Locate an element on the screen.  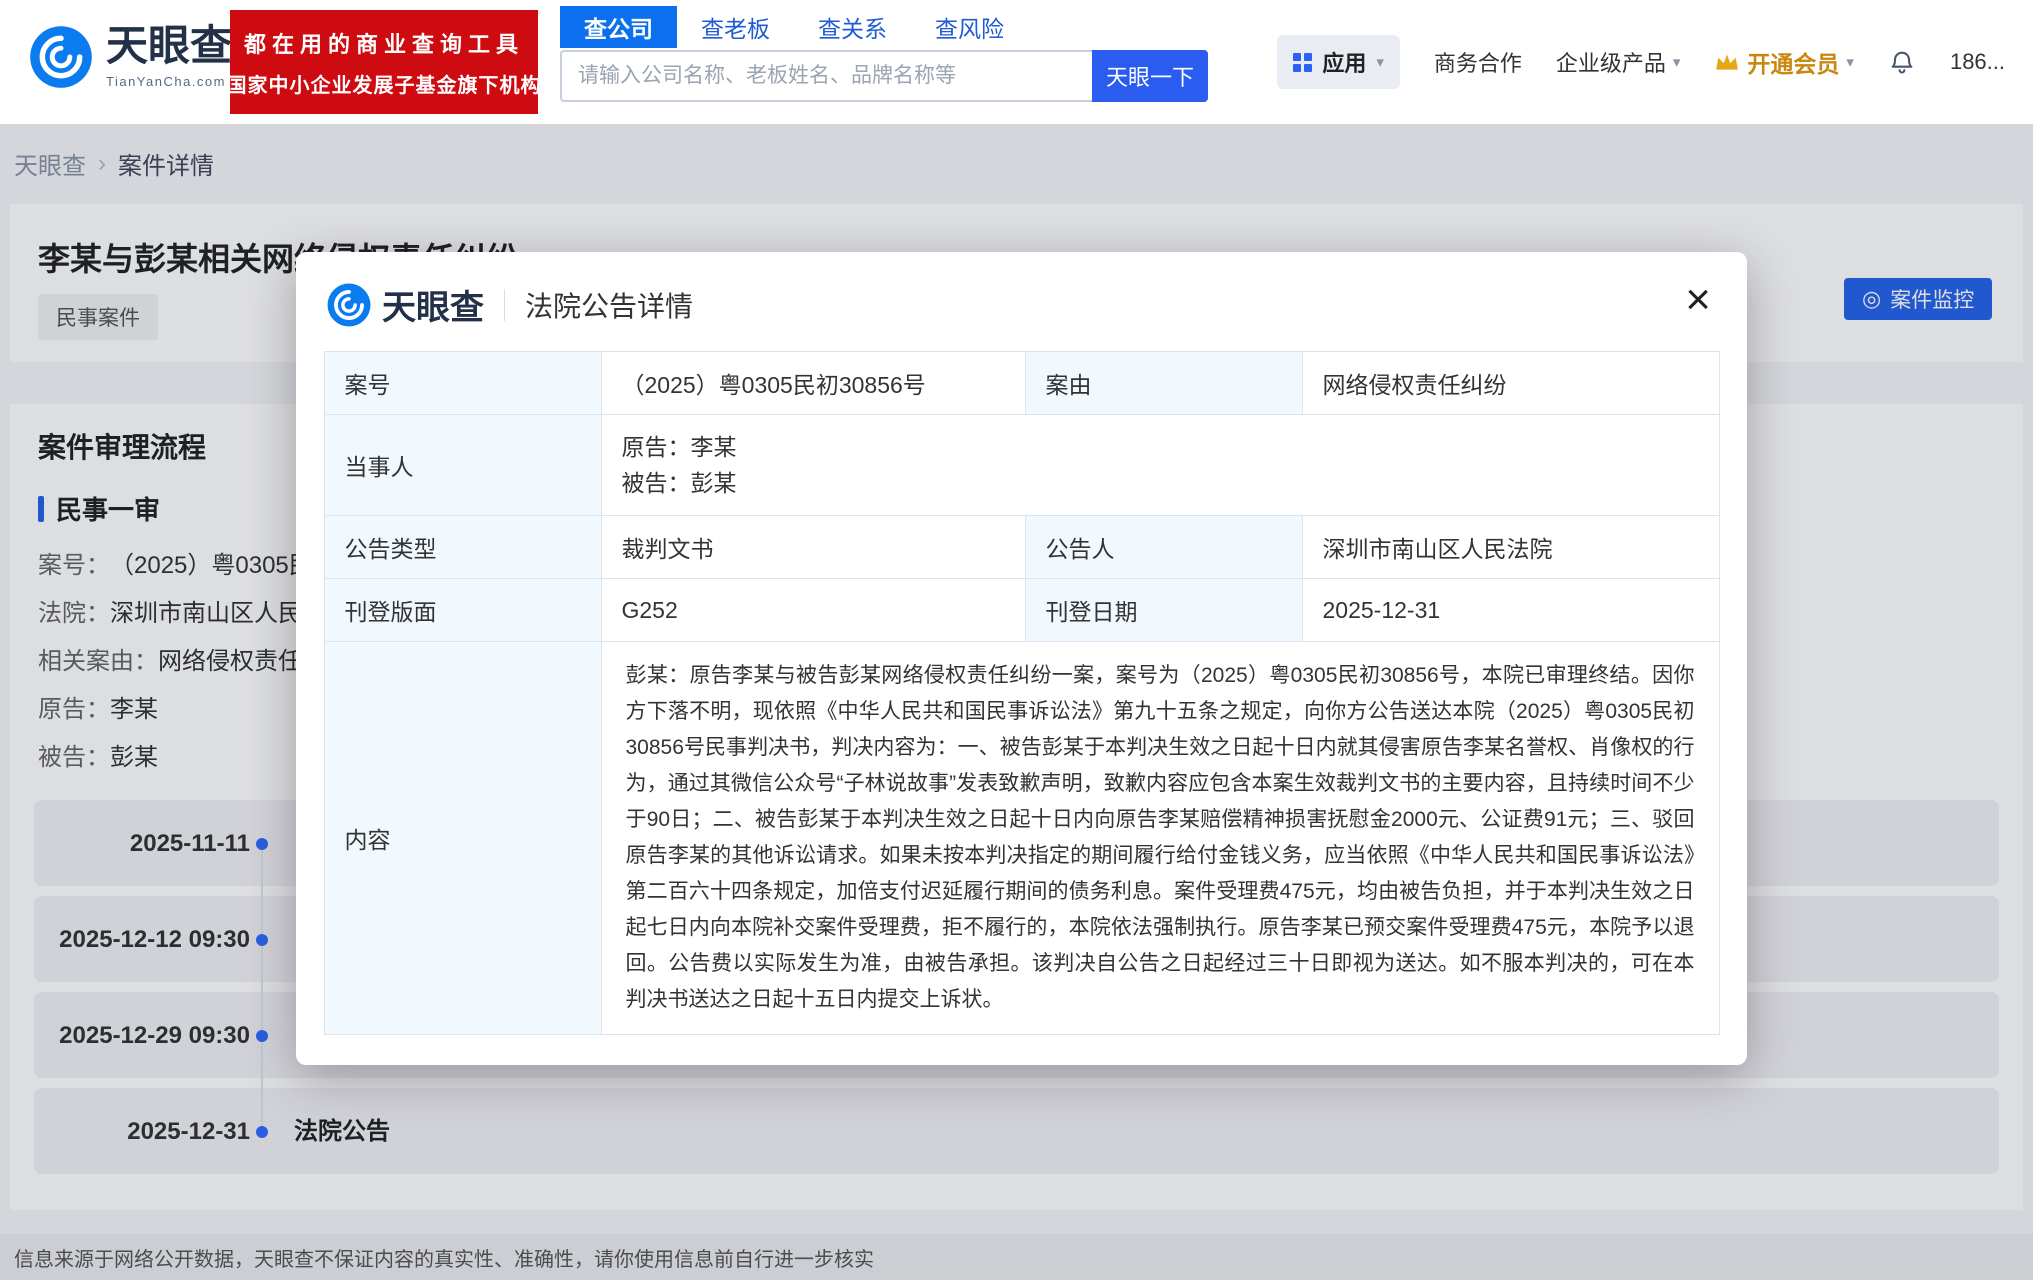
apps-menu: 应用 ▾ is located at coordinates (1338, 62).